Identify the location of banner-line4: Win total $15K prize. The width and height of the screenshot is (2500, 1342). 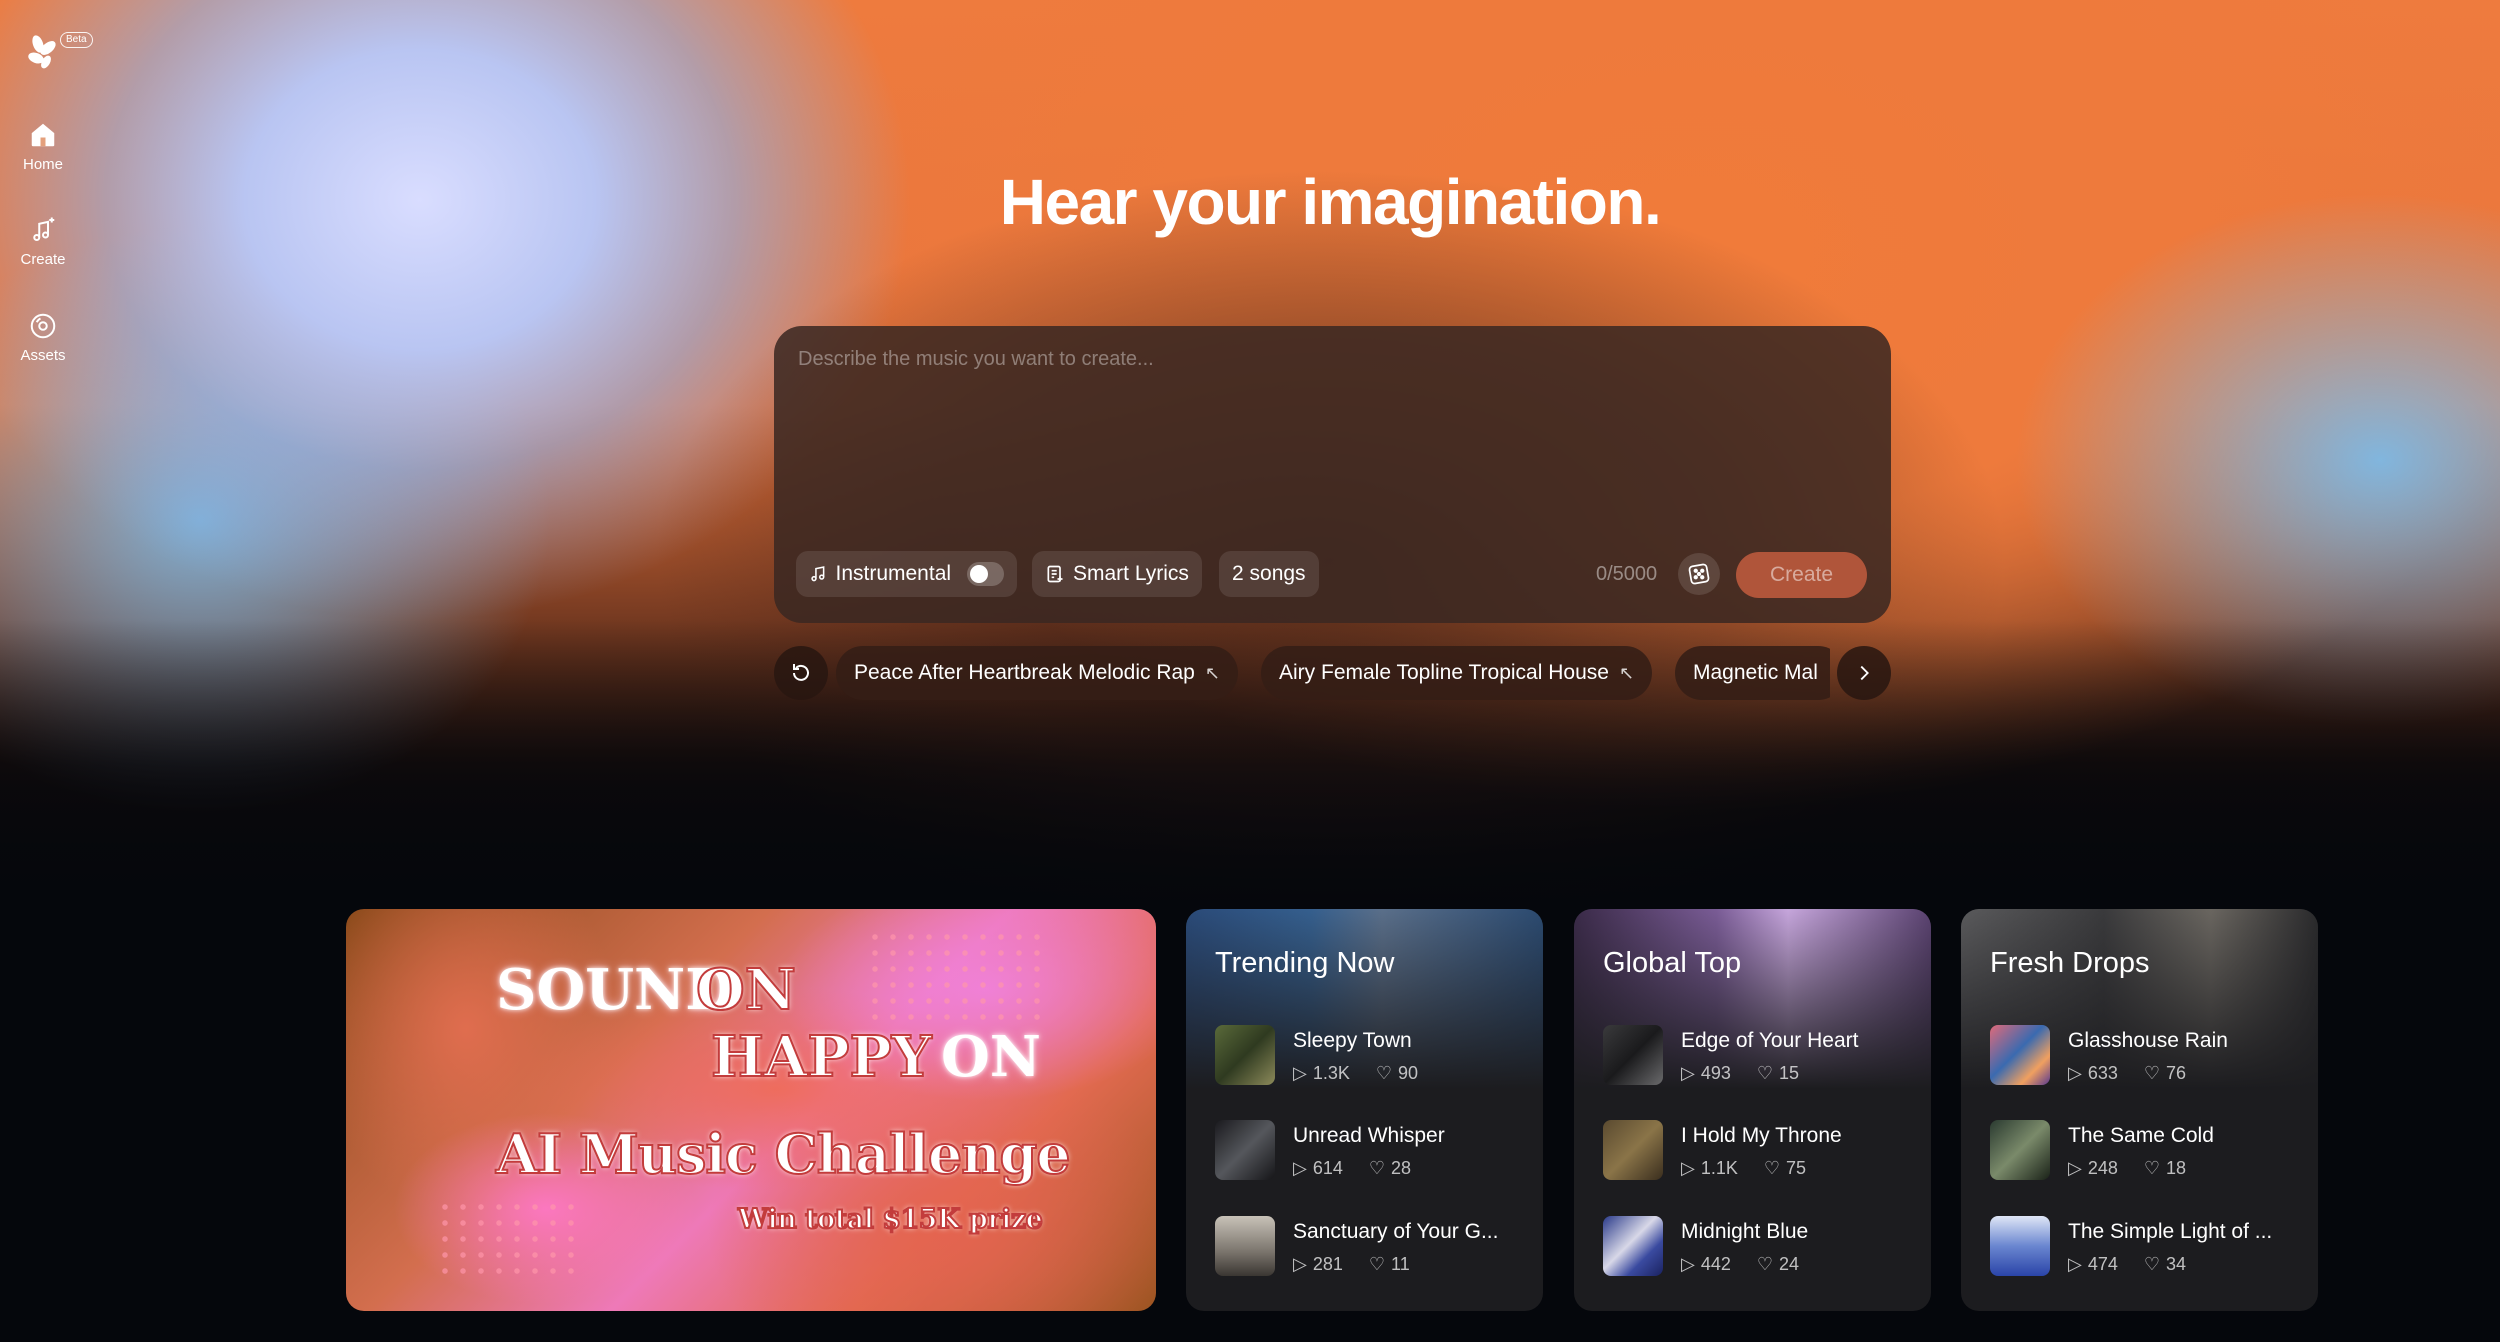
(890, 1219).